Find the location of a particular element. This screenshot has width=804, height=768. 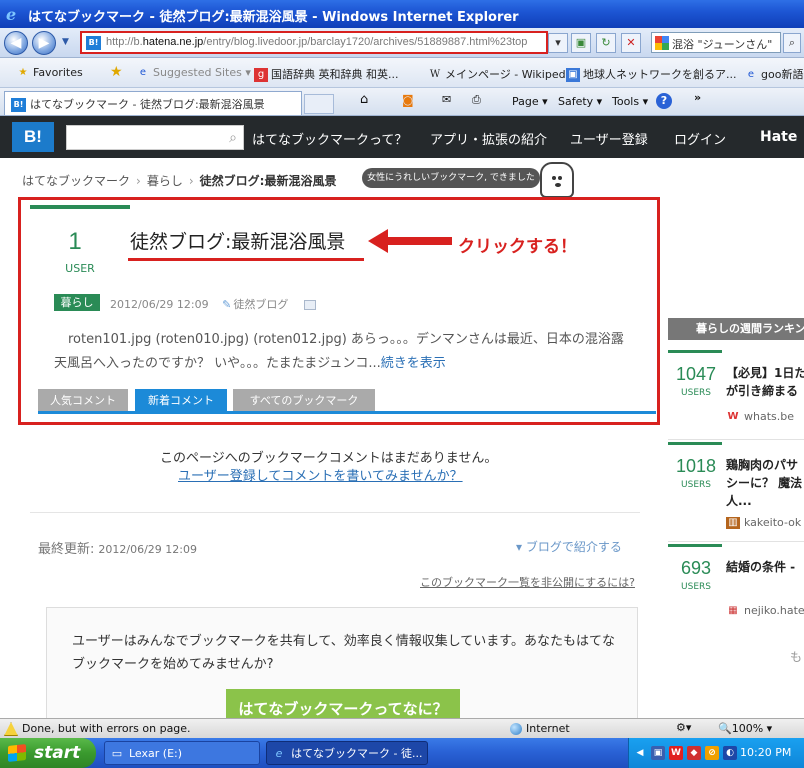

add-favorite-icon: ★ is located at coordinates (116, 72).